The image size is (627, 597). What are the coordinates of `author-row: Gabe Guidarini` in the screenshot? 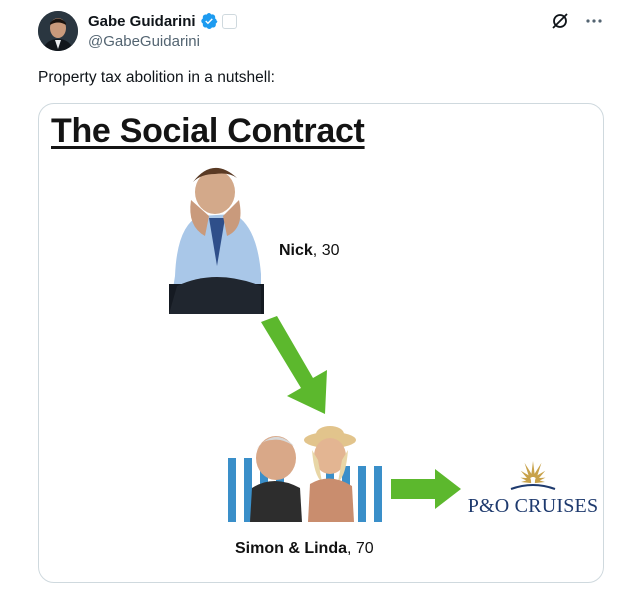 It's located at (162, 21).